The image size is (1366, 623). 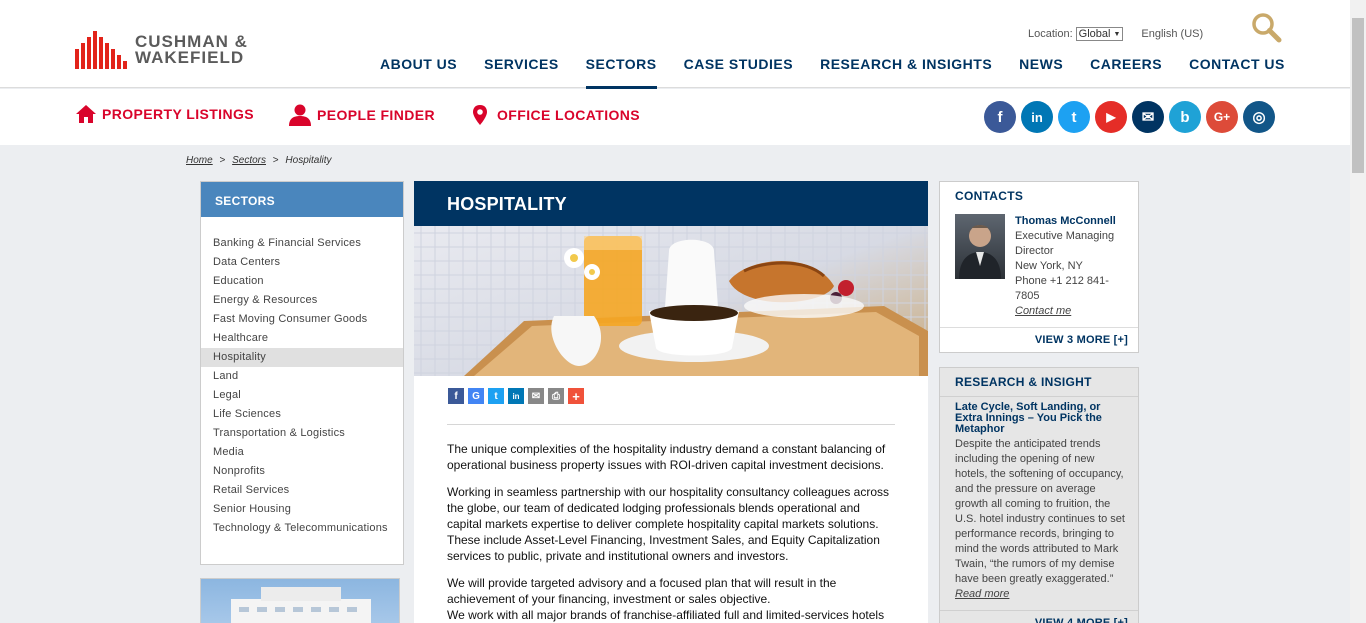 I want to click on page-scrollbar, so click(x=1358, y=311).